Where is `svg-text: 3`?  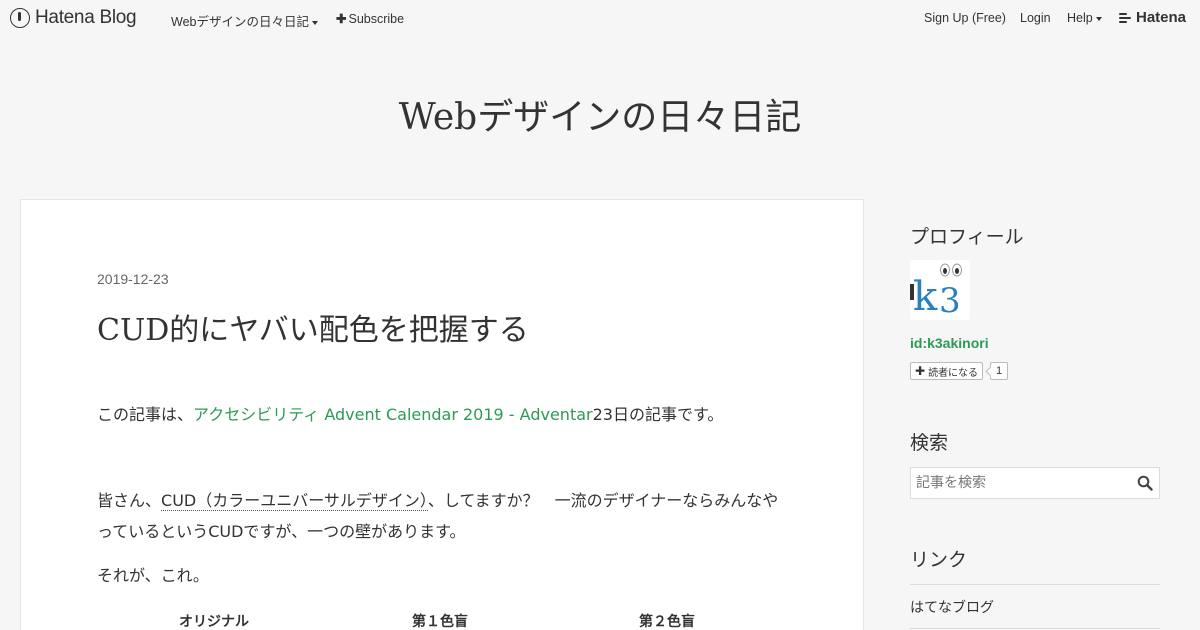
svg-text: 3 is located at coordinates (950, 300).